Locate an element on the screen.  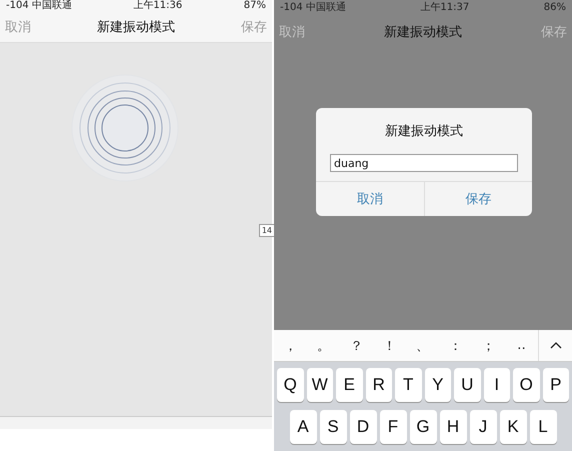
punctuation-key: 。 is located at coordinates (323, 345).